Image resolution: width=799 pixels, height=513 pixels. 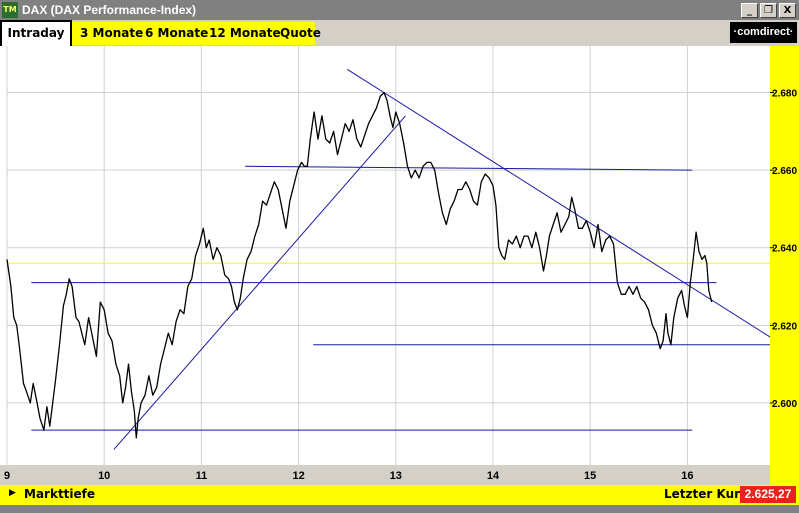 What do you see at coordinates (176, 33) in the screenshot?
I see `tab-6-monate: 6 Monate` at bounding box center [176, 33].